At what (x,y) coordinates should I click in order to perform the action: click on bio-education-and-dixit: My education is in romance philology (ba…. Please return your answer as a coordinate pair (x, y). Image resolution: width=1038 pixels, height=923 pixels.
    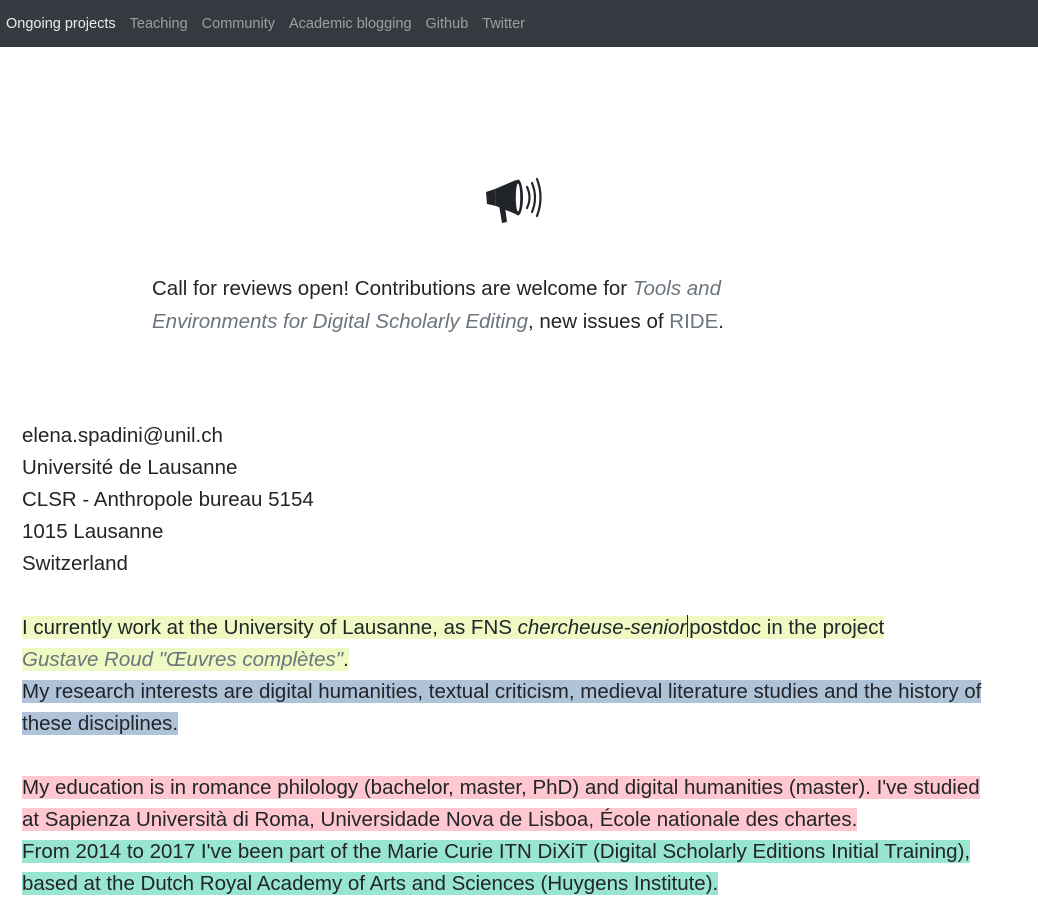
    Looking at the image, I should click on (507, 836).